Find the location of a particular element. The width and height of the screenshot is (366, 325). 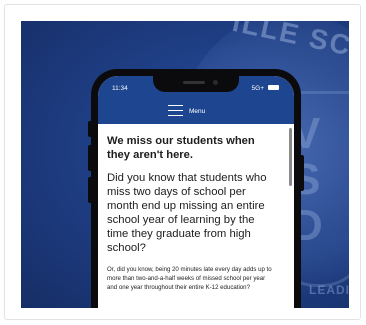

speaker-icon is located at coordinates (194, 82).